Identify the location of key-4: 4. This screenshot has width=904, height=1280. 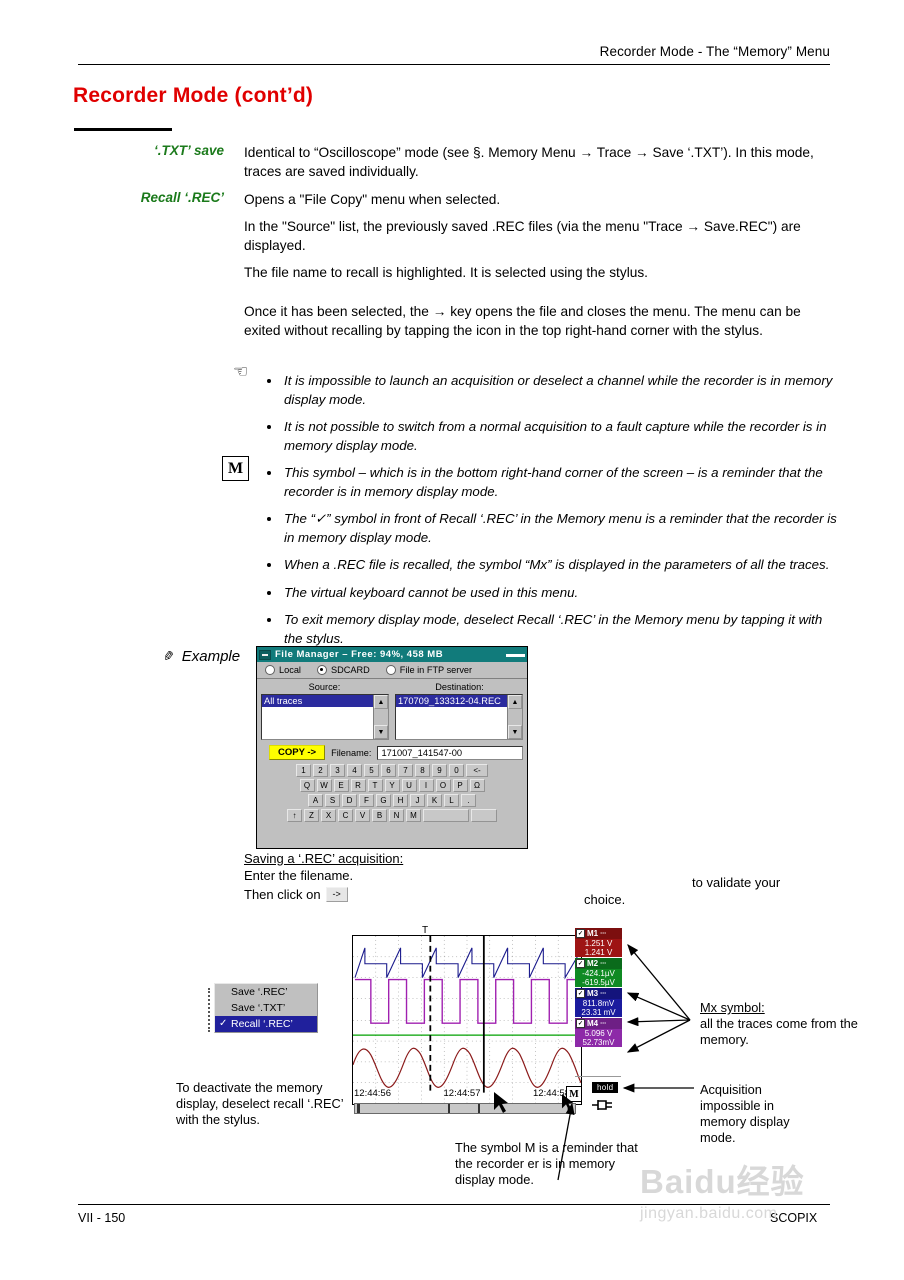
(354, 770).